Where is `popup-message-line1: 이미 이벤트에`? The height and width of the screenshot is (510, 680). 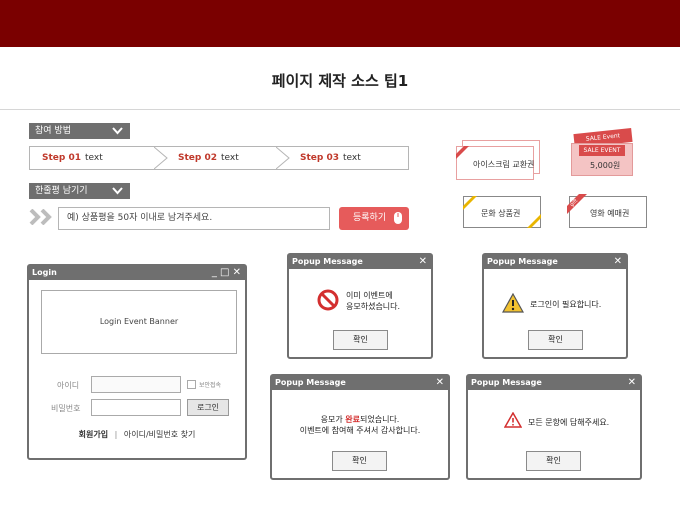
popup-message-line1: 이미 이벤트에 is located at coordinates (369, 295).